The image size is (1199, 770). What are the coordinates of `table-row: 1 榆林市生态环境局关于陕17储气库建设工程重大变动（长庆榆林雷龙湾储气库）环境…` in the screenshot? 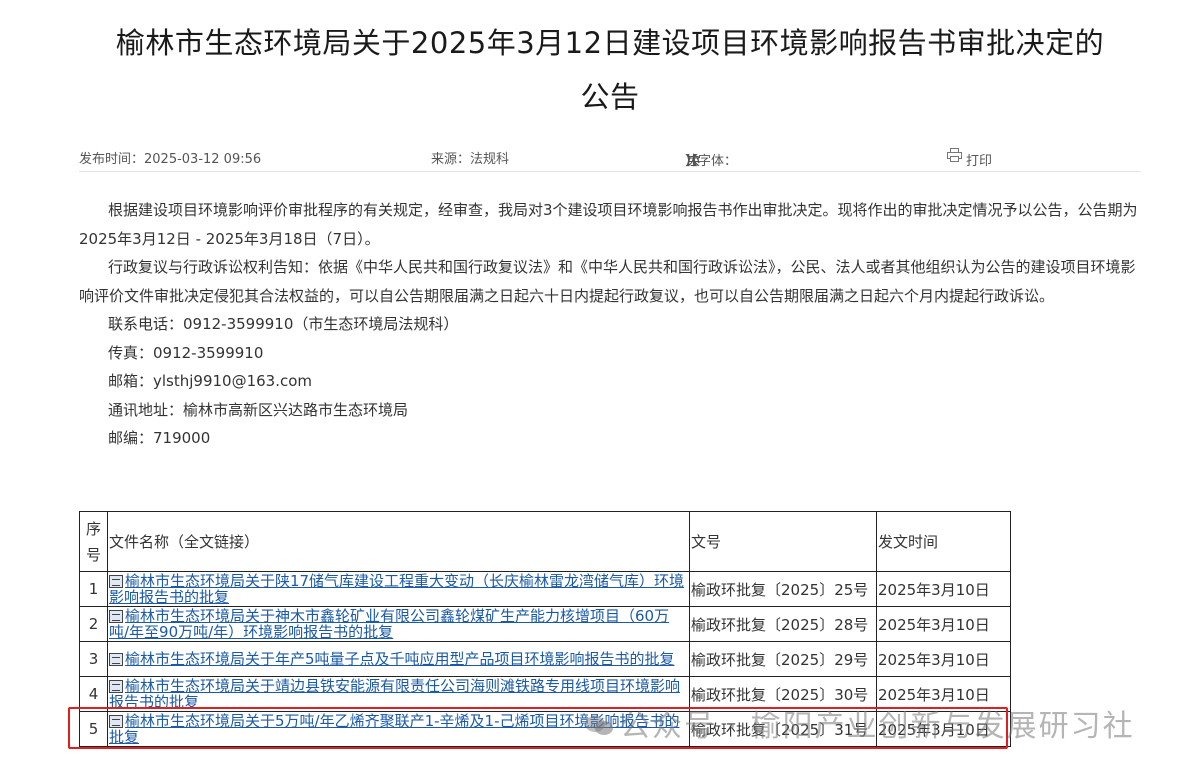 It's located at (545, 589).